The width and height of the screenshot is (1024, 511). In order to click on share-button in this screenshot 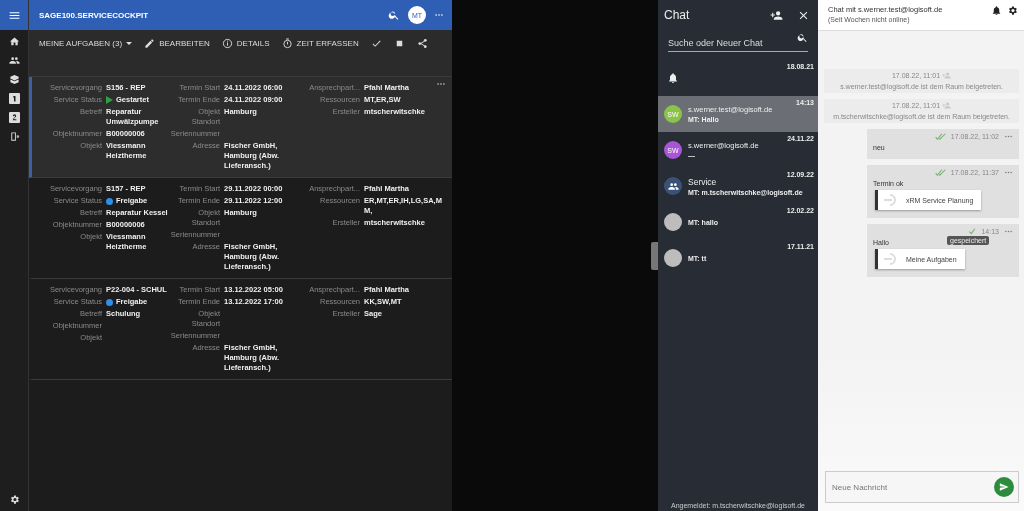, I will do `click(422, 43)`.